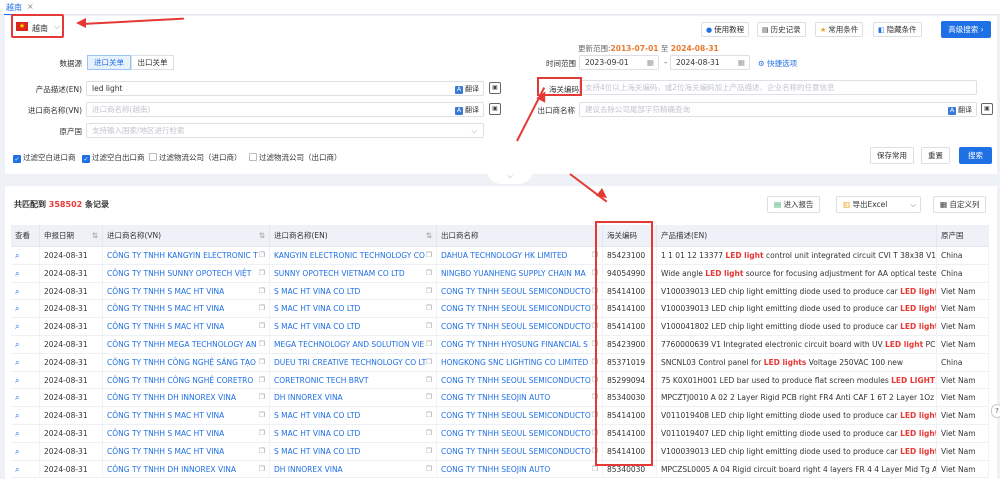  I want to click on cell-exporter: HONGKONG SNC LIGHTING CO LIMITED ❐, so click(520, 362).